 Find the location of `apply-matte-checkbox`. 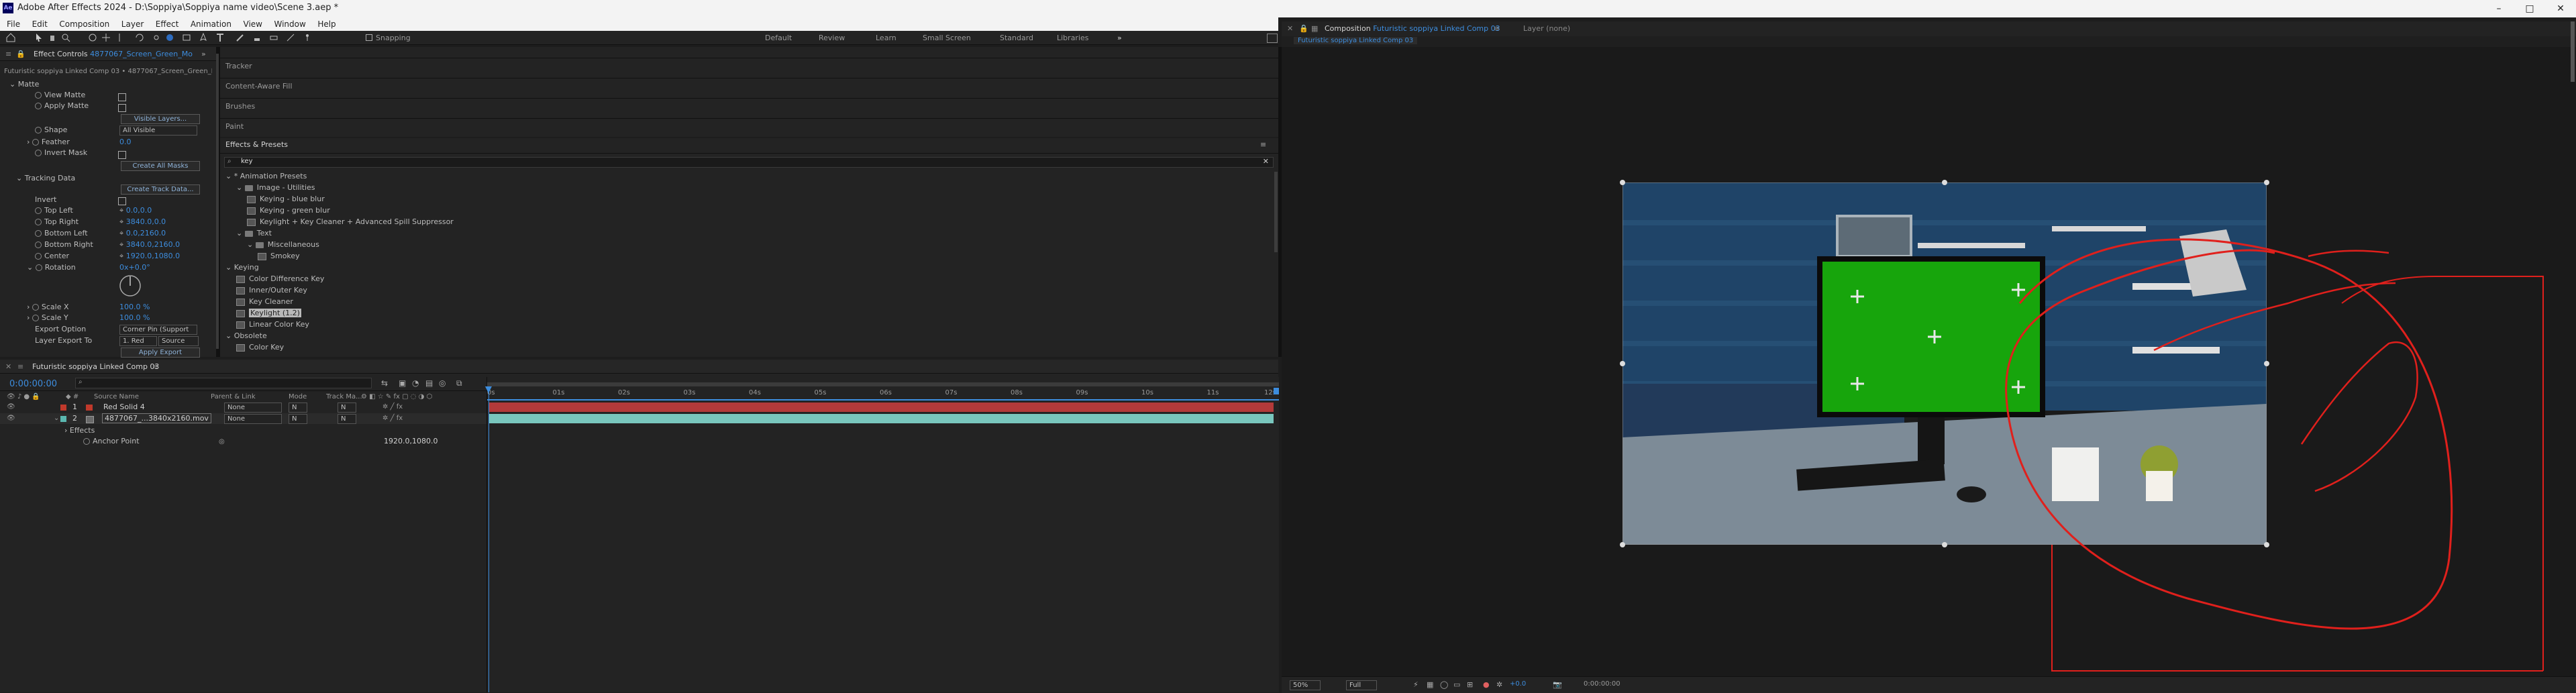

apply-matte-checkbox is located at coordinates (122, 108).